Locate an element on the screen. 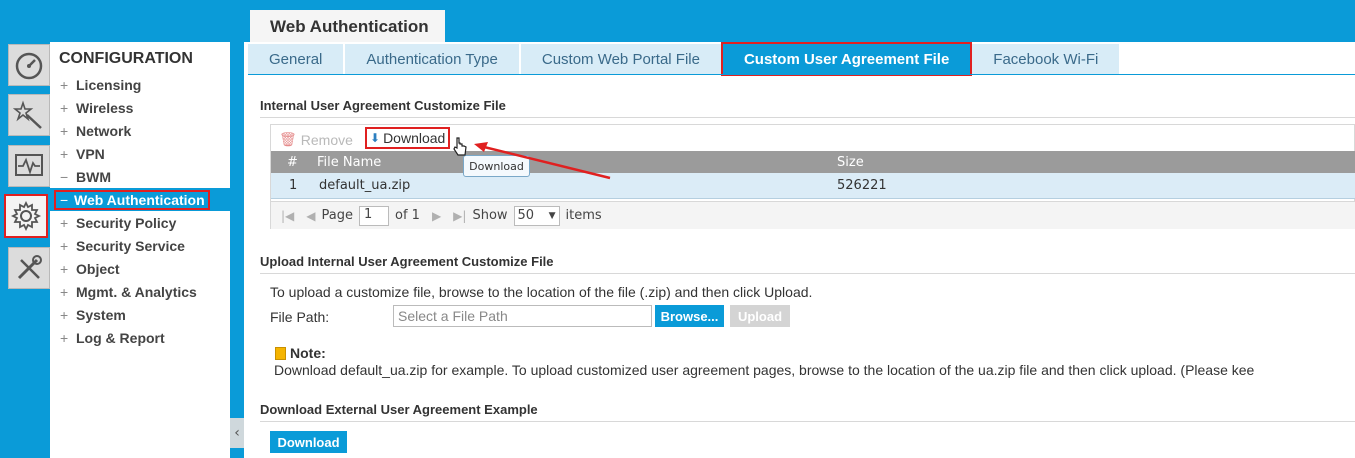 The image size is (1355, 458). monitor-icon is located at coordinates (29, 166).